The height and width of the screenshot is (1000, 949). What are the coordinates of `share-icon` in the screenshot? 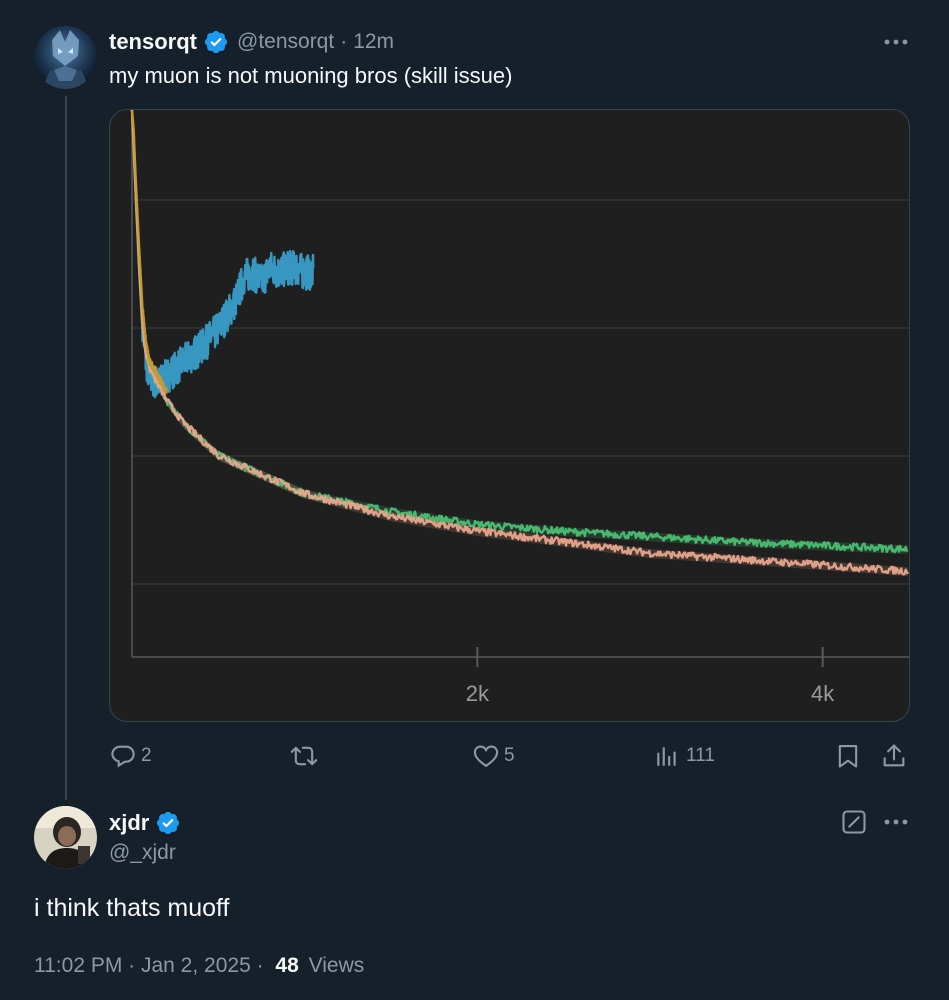 It's located at (894, 755).